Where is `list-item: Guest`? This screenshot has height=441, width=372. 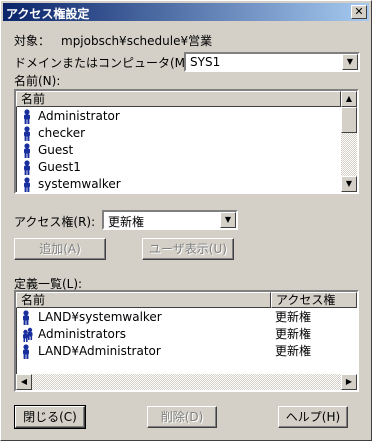
list-item: Guest is located at coordinates (177, 150).